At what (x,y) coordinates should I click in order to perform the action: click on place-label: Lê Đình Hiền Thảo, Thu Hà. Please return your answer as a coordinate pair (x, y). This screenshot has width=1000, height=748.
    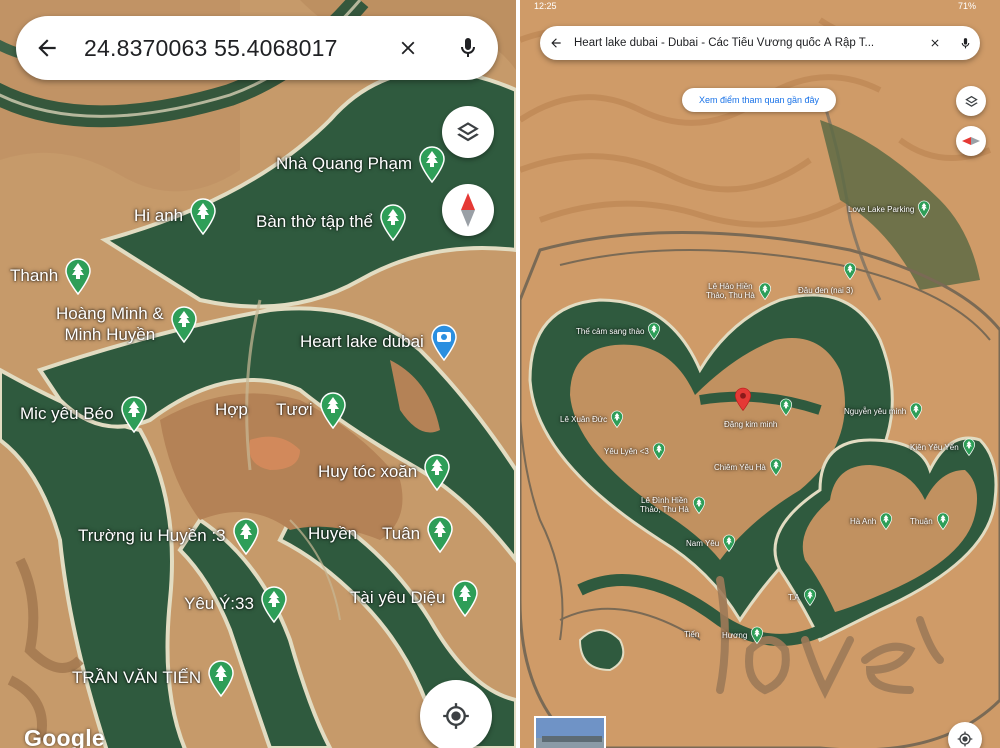
    Looking at the image, I should click on (664, 505).